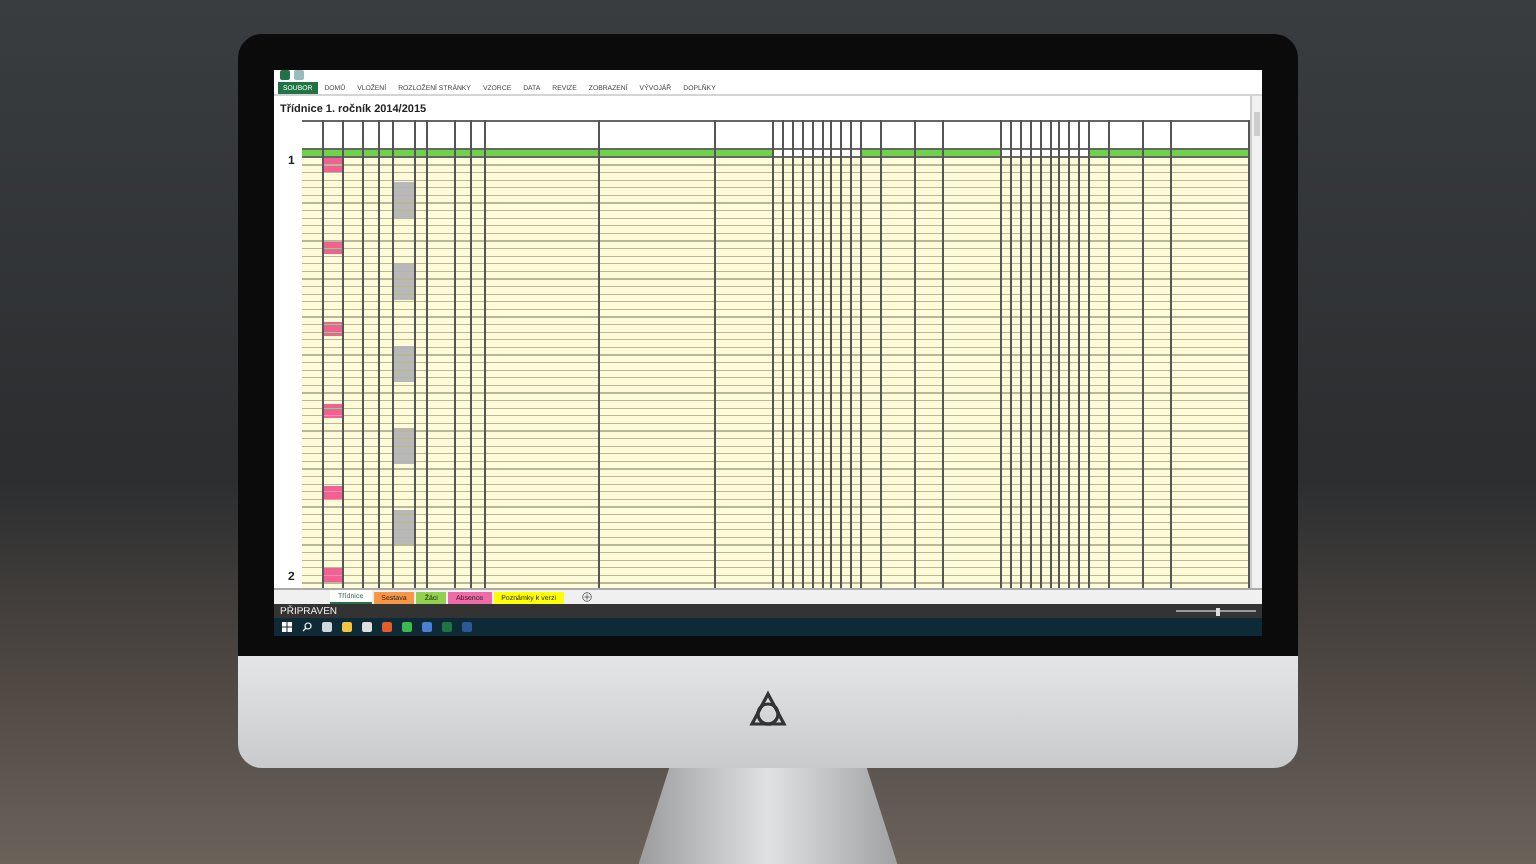 The image size is (1536, 864). Describe the element at coordinates (1256, 342) in the screenshot. I see `scrollbar` at that location.